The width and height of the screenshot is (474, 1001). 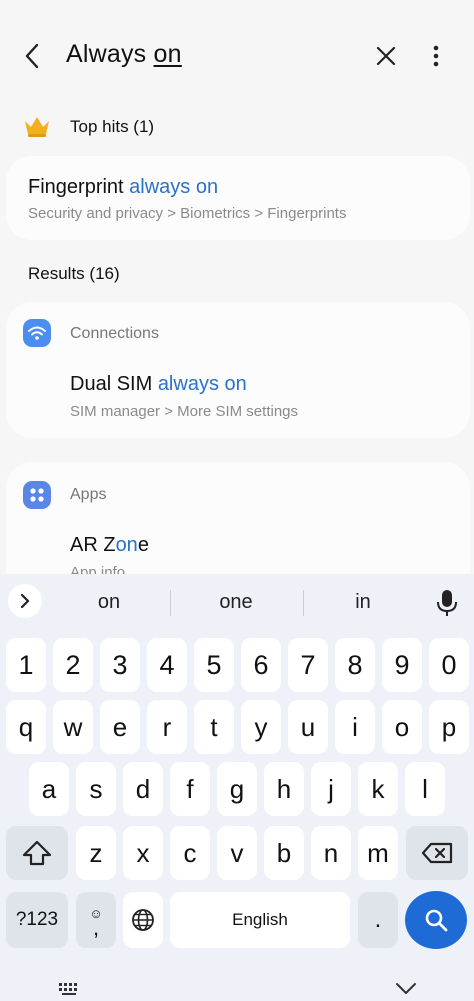 I want to click on close-icon, so click(x=386, y=56).